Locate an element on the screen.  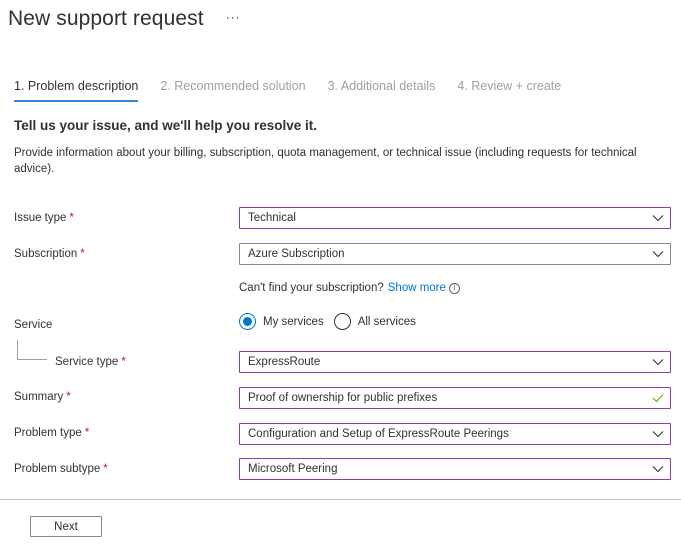
summary-value: Proof of ownership for public prefixes is located at coordinates (343, 398).